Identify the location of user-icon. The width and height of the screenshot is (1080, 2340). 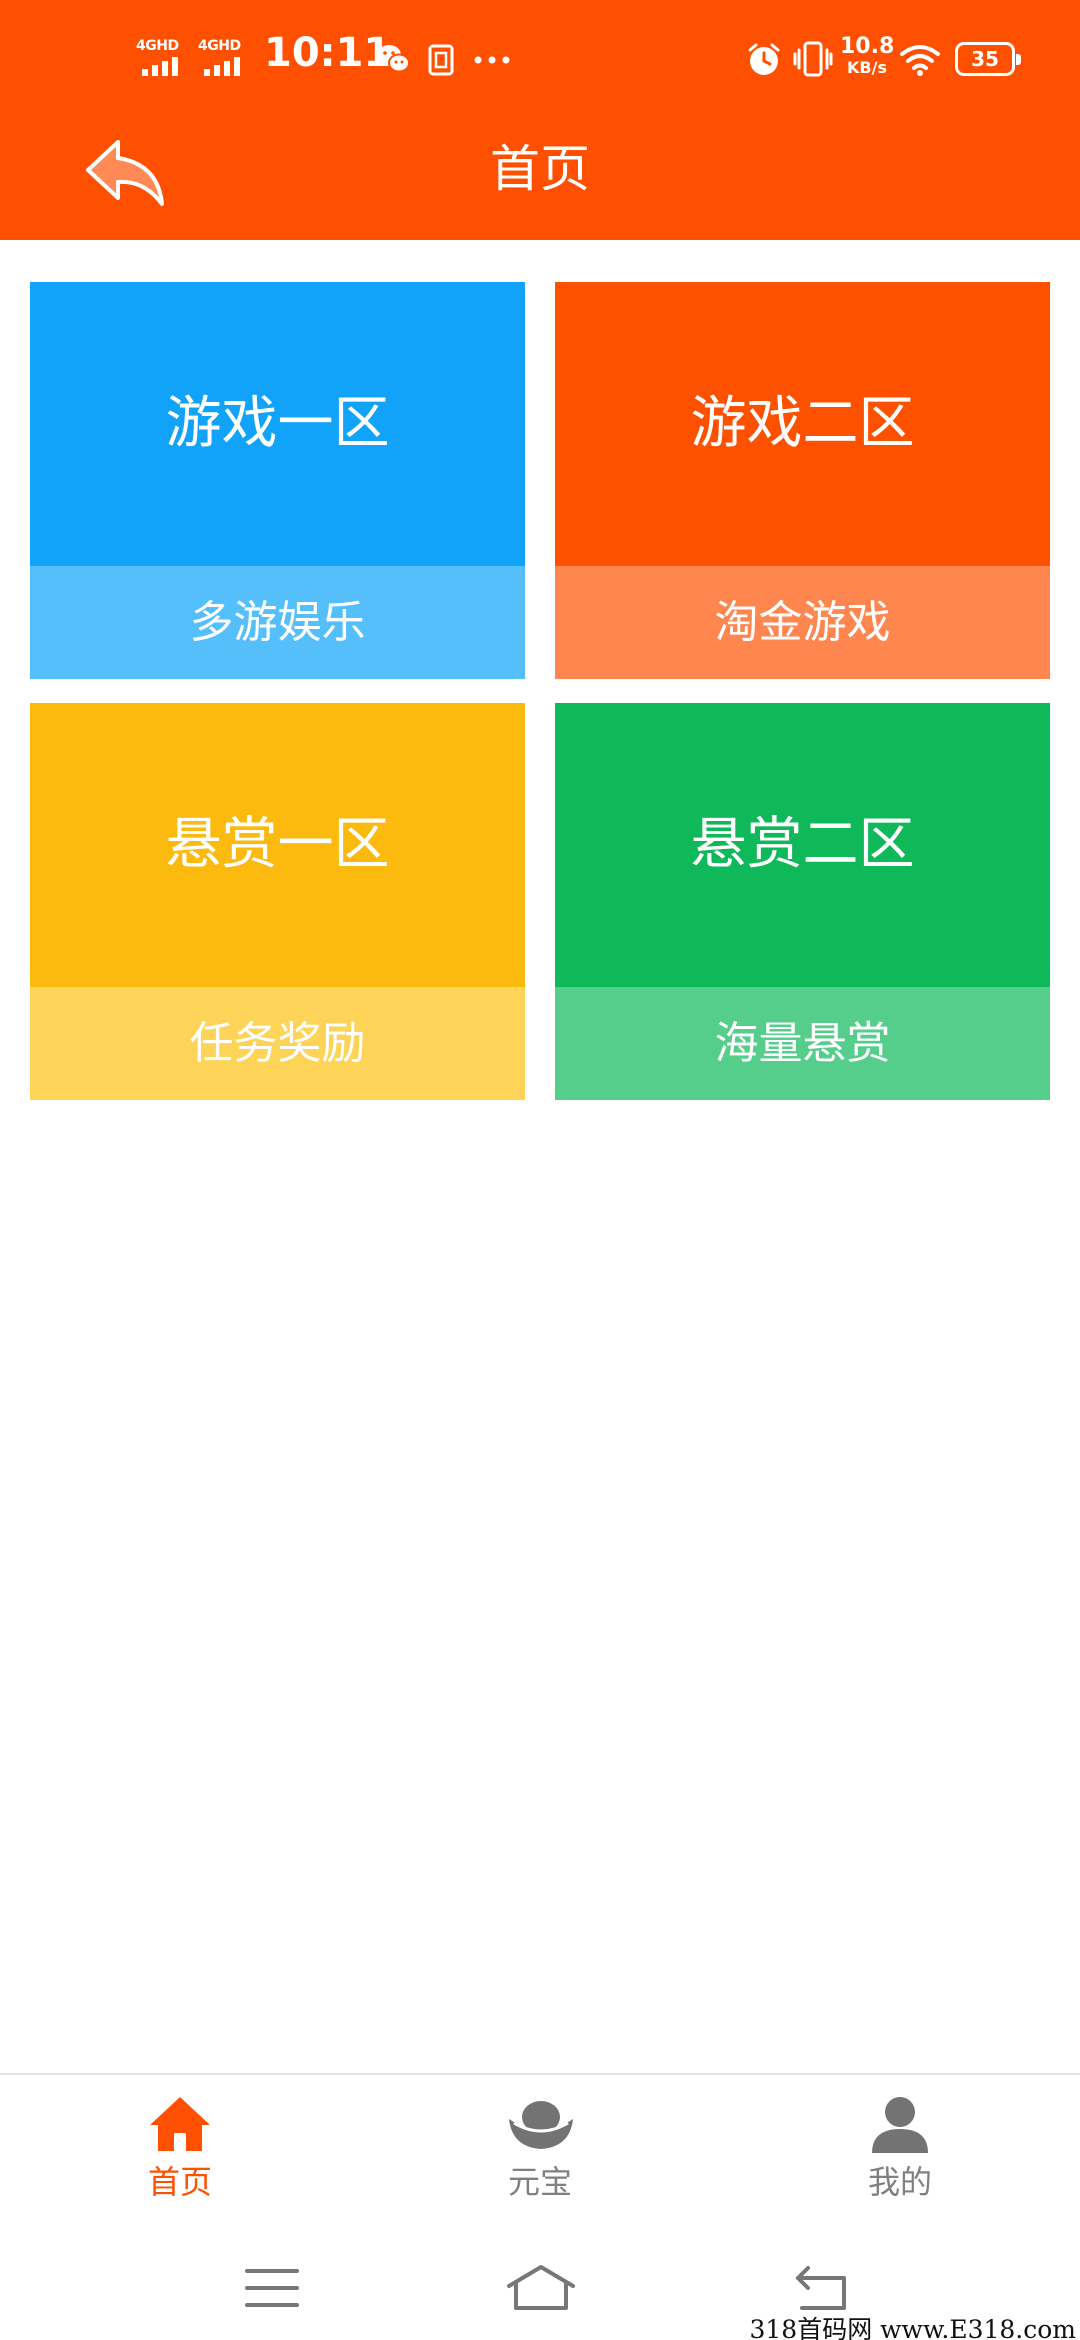
(900, 2125).